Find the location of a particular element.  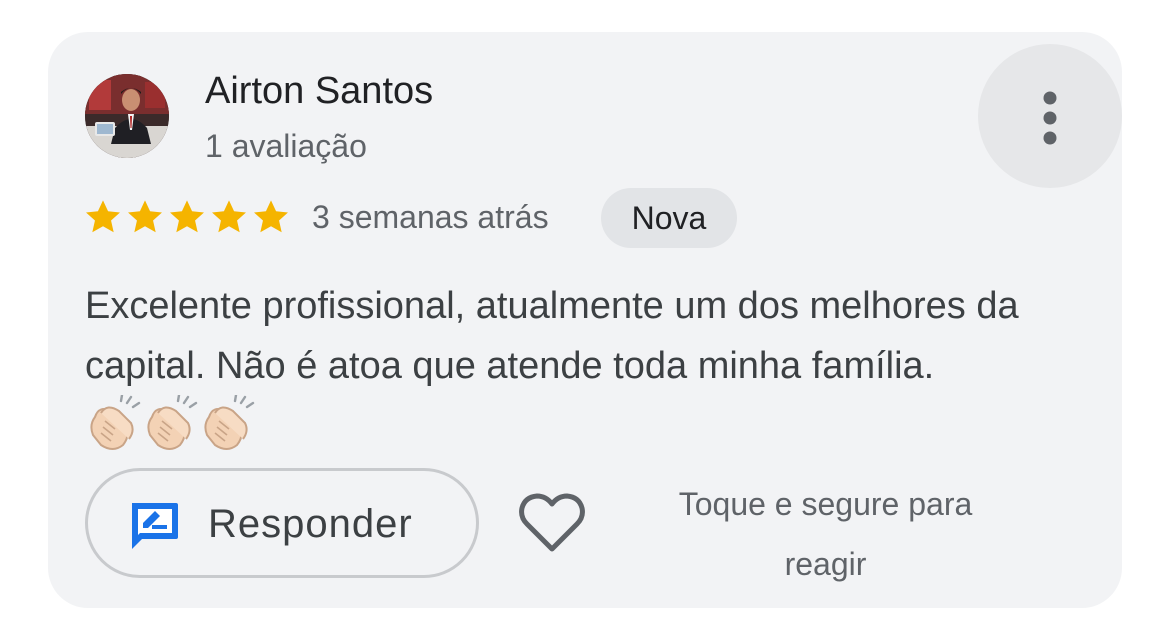

reply-button: Responder is located at coordinates (282, 523).